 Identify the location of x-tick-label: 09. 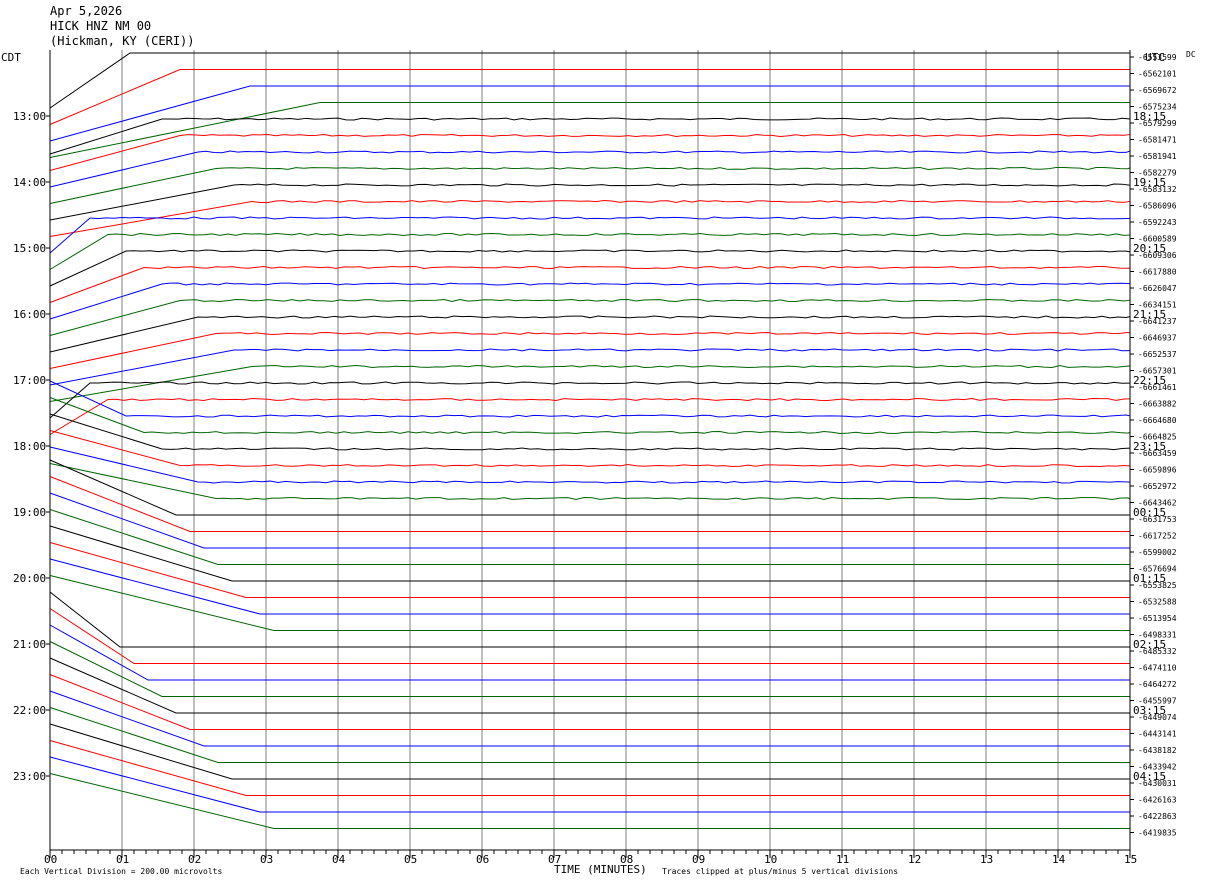
(698, 859).